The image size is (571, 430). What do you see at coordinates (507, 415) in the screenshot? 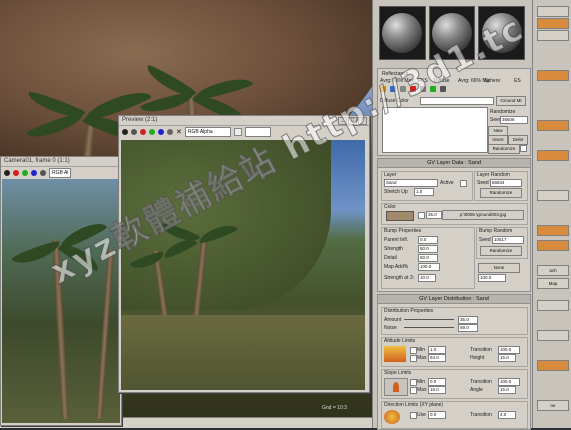
I see `direction-transition-field: 4.0` at bounding box center [507, 415].